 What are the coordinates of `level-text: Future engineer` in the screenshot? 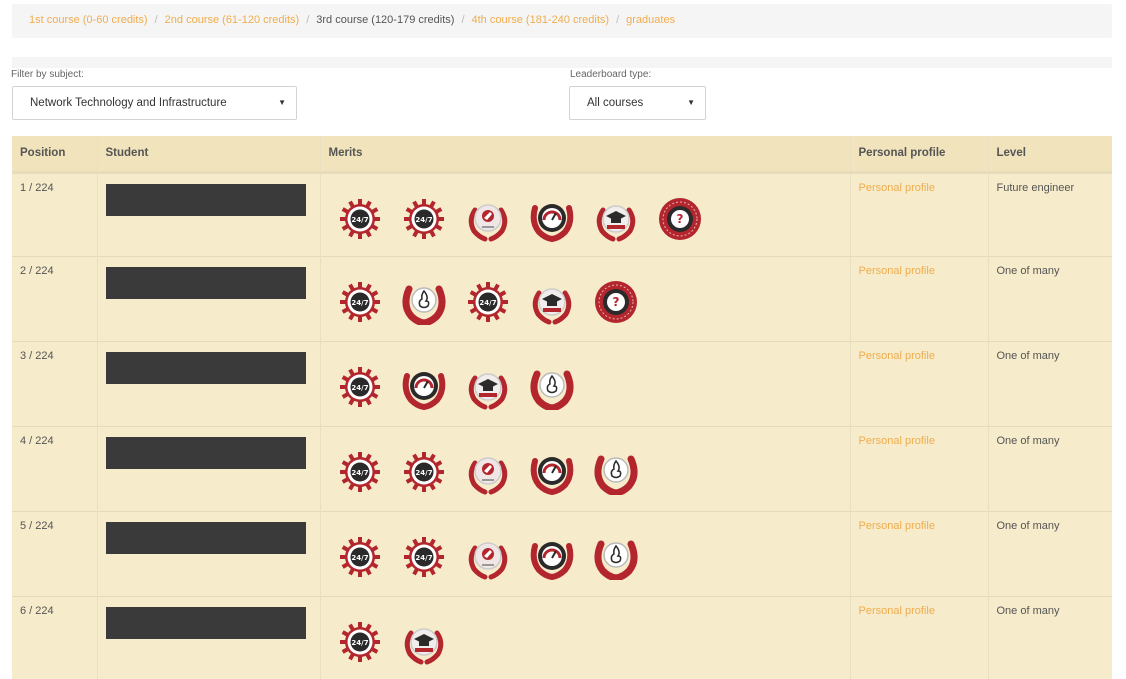 It's located at (1035, 187).